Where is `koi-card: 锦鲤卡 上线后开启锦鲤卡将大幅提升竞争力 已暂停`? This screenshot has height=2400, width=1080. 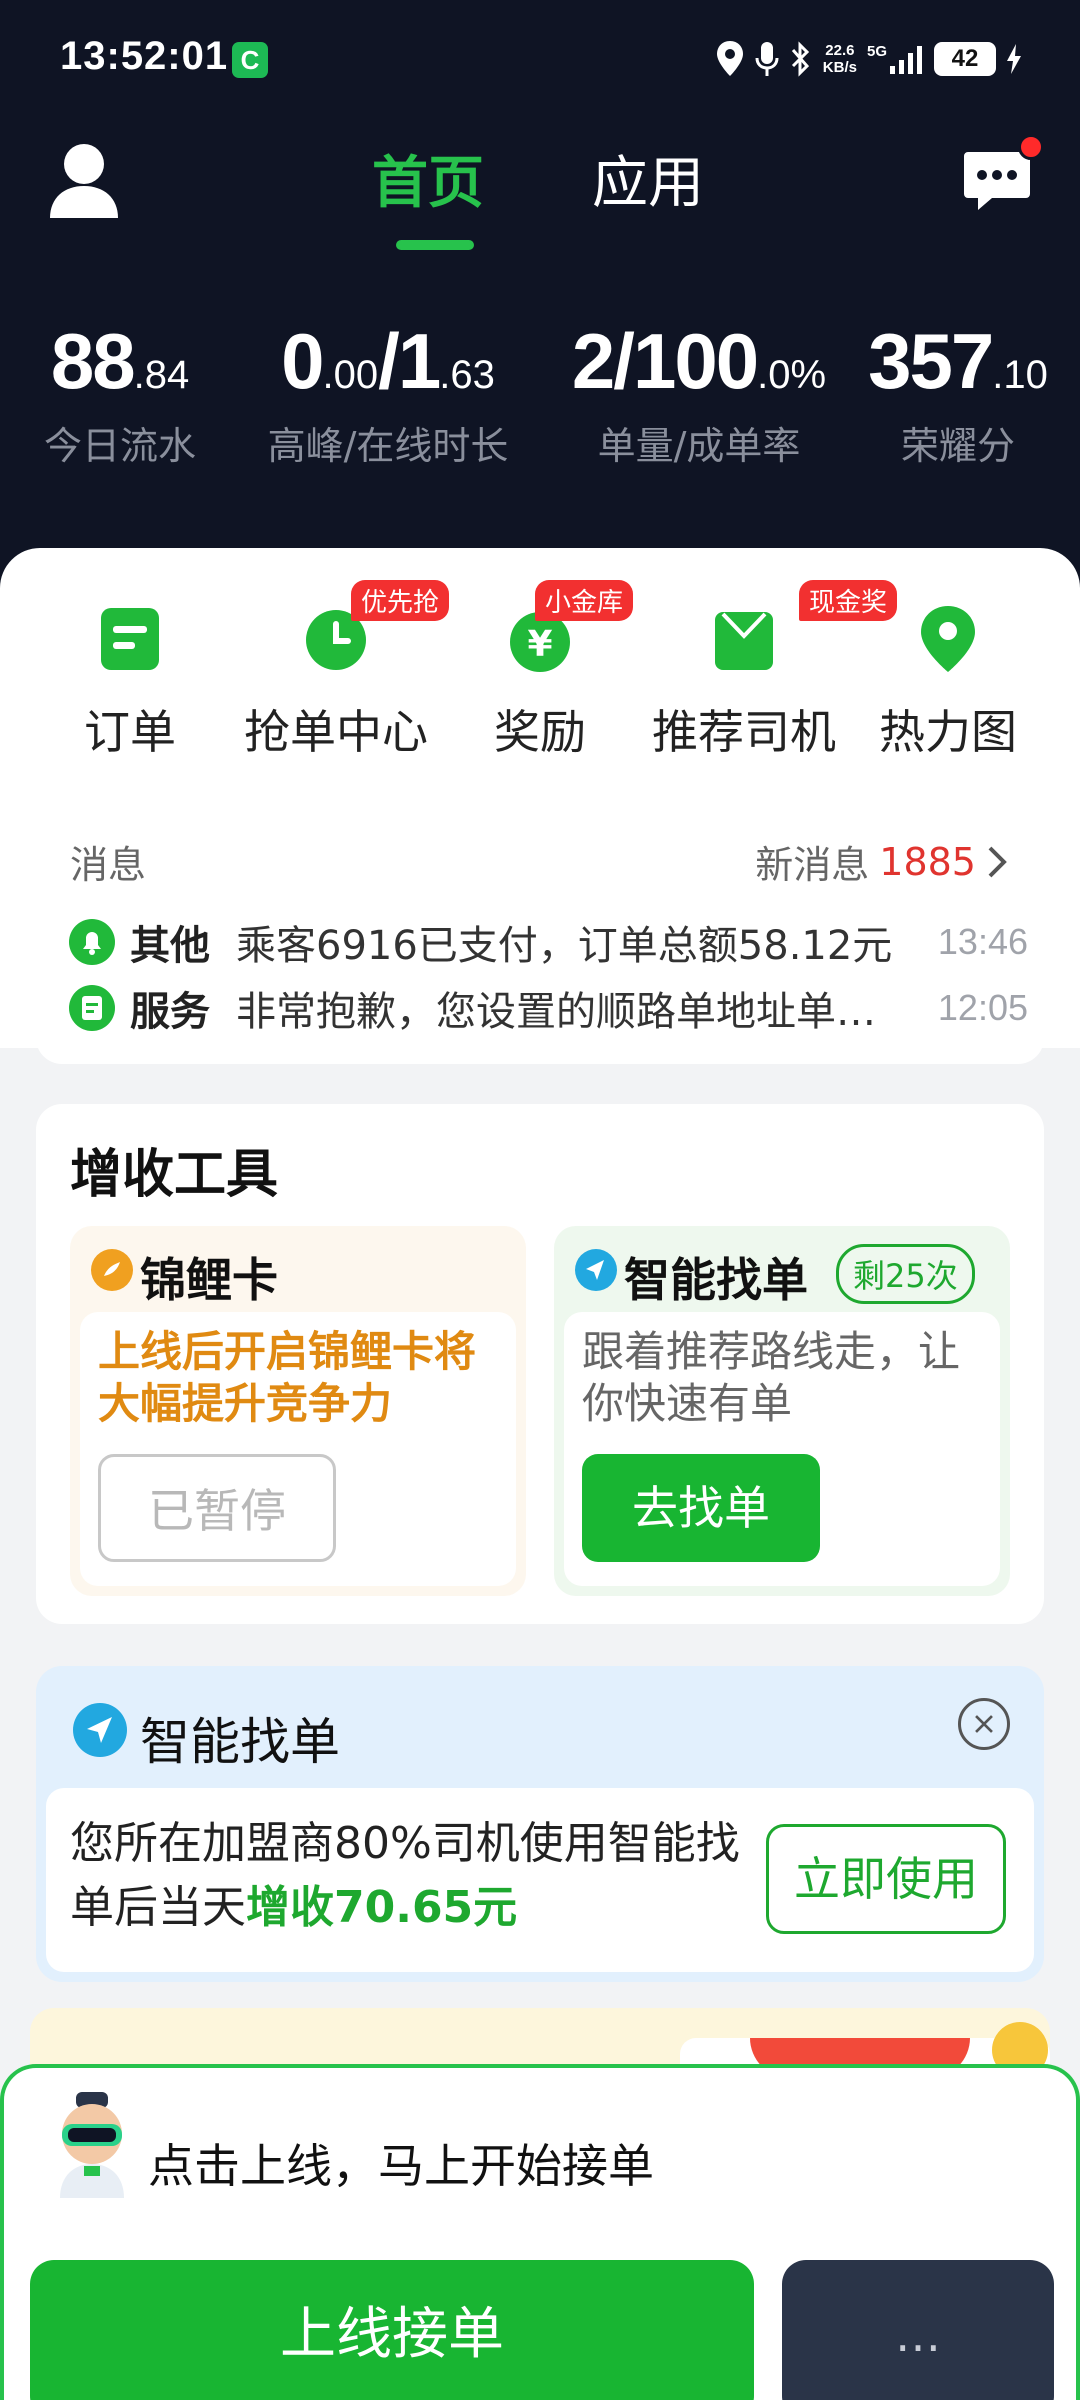 koi-card: 锦鲤卡 上线后开启锦鲤卡将大幅提升竞争力 已暂停 is located at coordinates (298, 1411).